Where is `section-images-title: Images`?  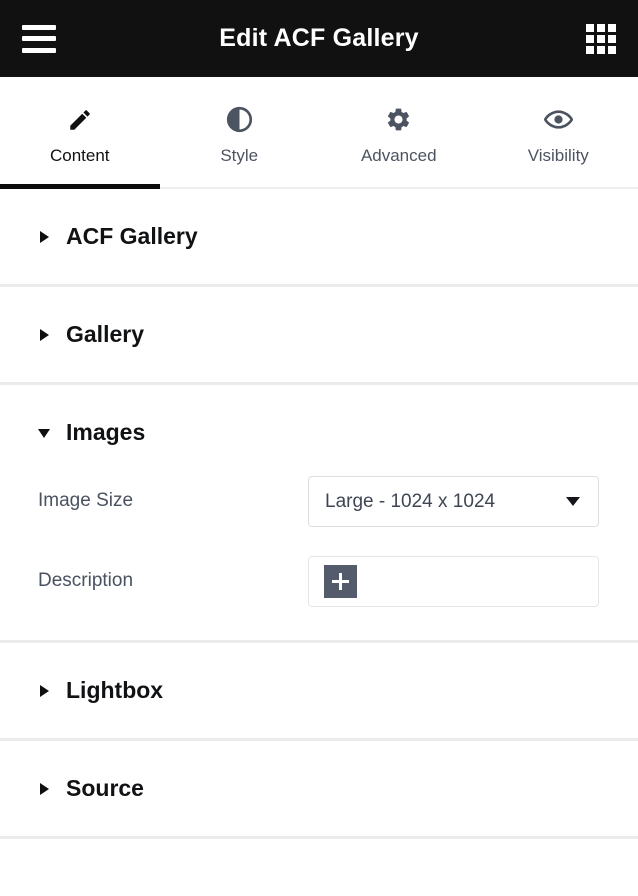
section-images-title: Images is located at coordinates (106, 432).